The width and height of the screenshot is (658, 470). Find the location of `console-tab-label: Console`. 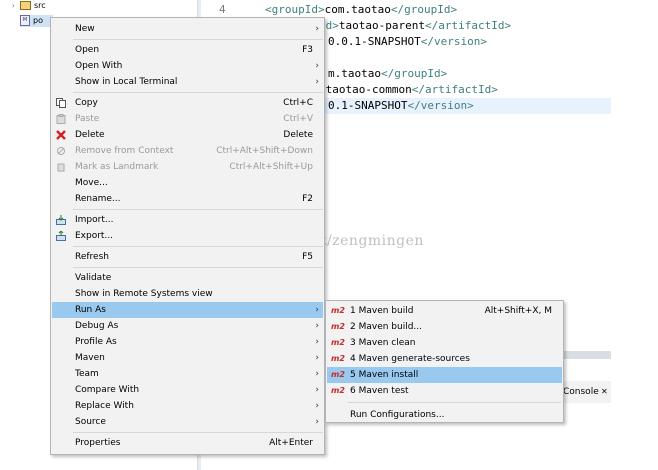

console-tab-label: Console is located at coordinates (581, 392).